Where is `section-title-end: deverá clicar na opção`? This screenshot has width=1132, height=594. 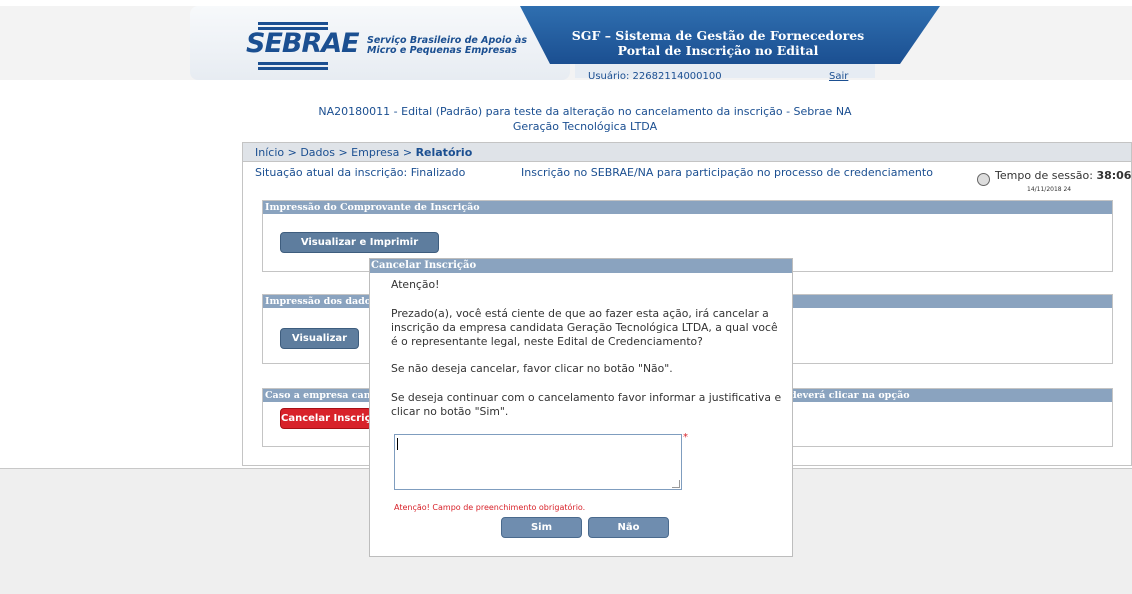
section-title-end: deverá clicar na opção is located at coordinates (850, 395).